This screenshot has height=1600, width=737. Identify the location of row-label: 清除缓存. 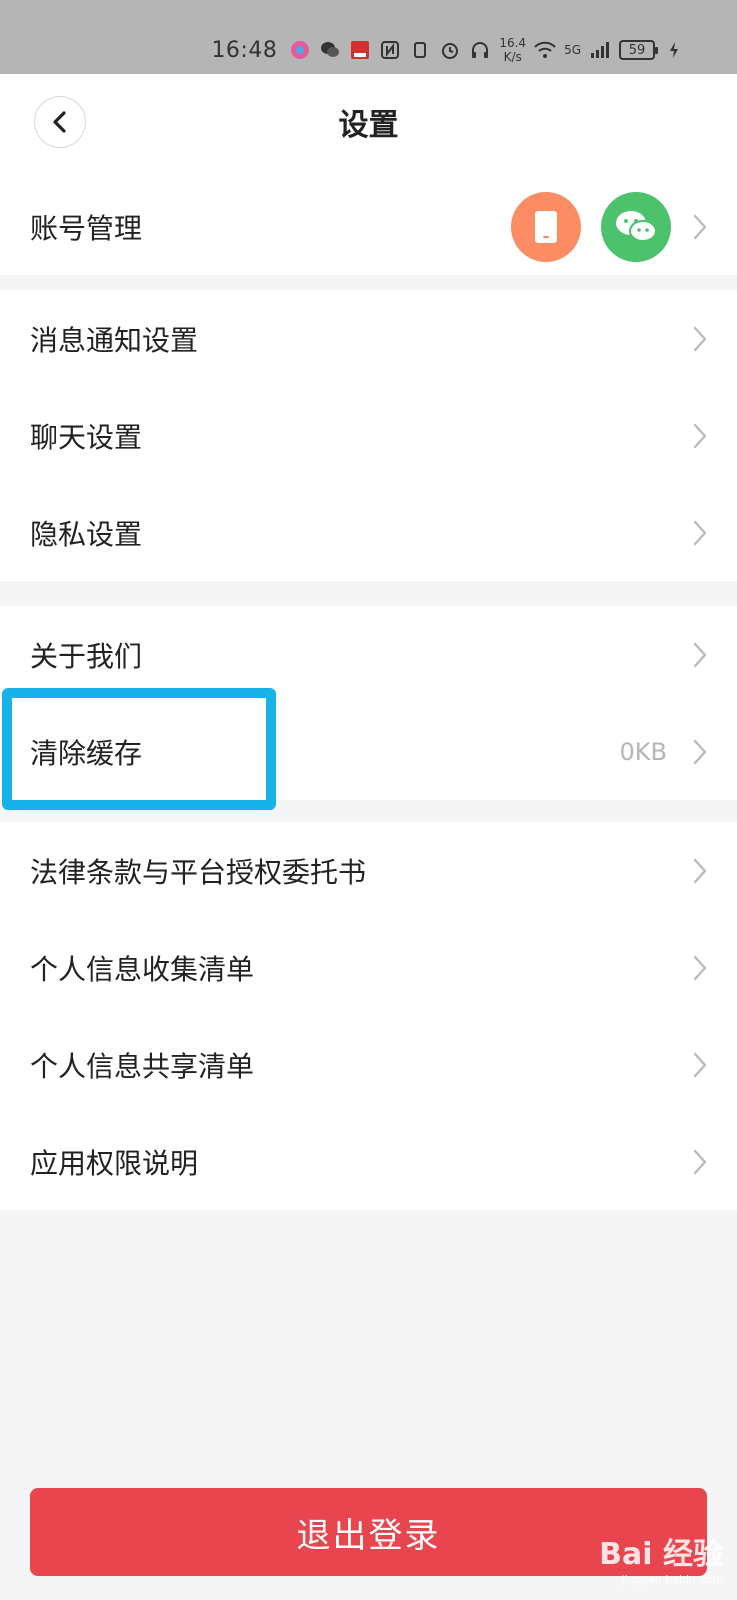
(86, 753).